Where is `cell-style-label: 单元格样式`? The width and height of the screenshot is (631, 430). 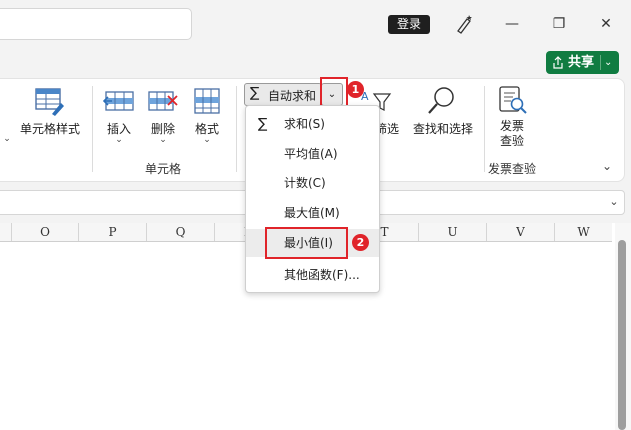
cell-style-label: 单元格样式 is located at coordinates (50, 128).